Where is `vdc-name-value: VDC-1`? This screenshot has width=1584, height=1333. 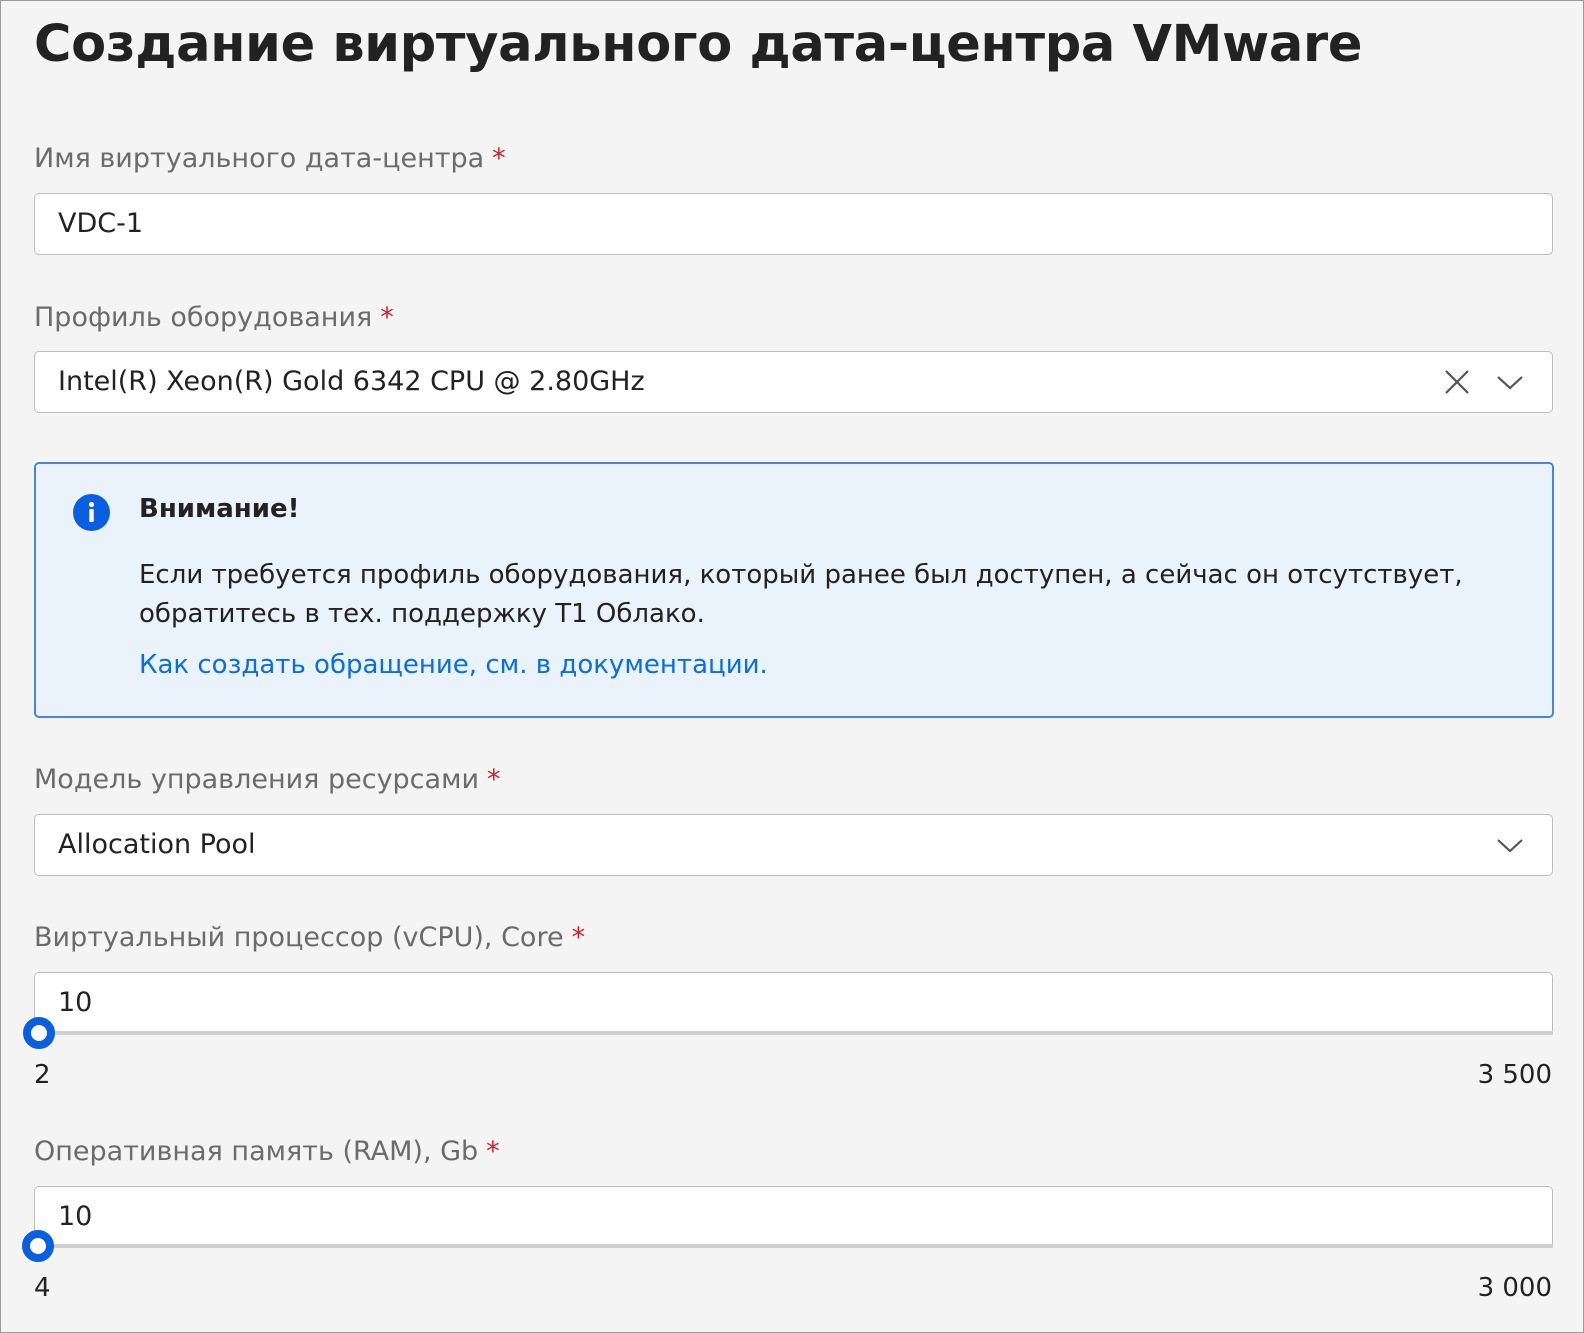 vdc-name-value: VDC-1 is located at coordinates (101, 223).